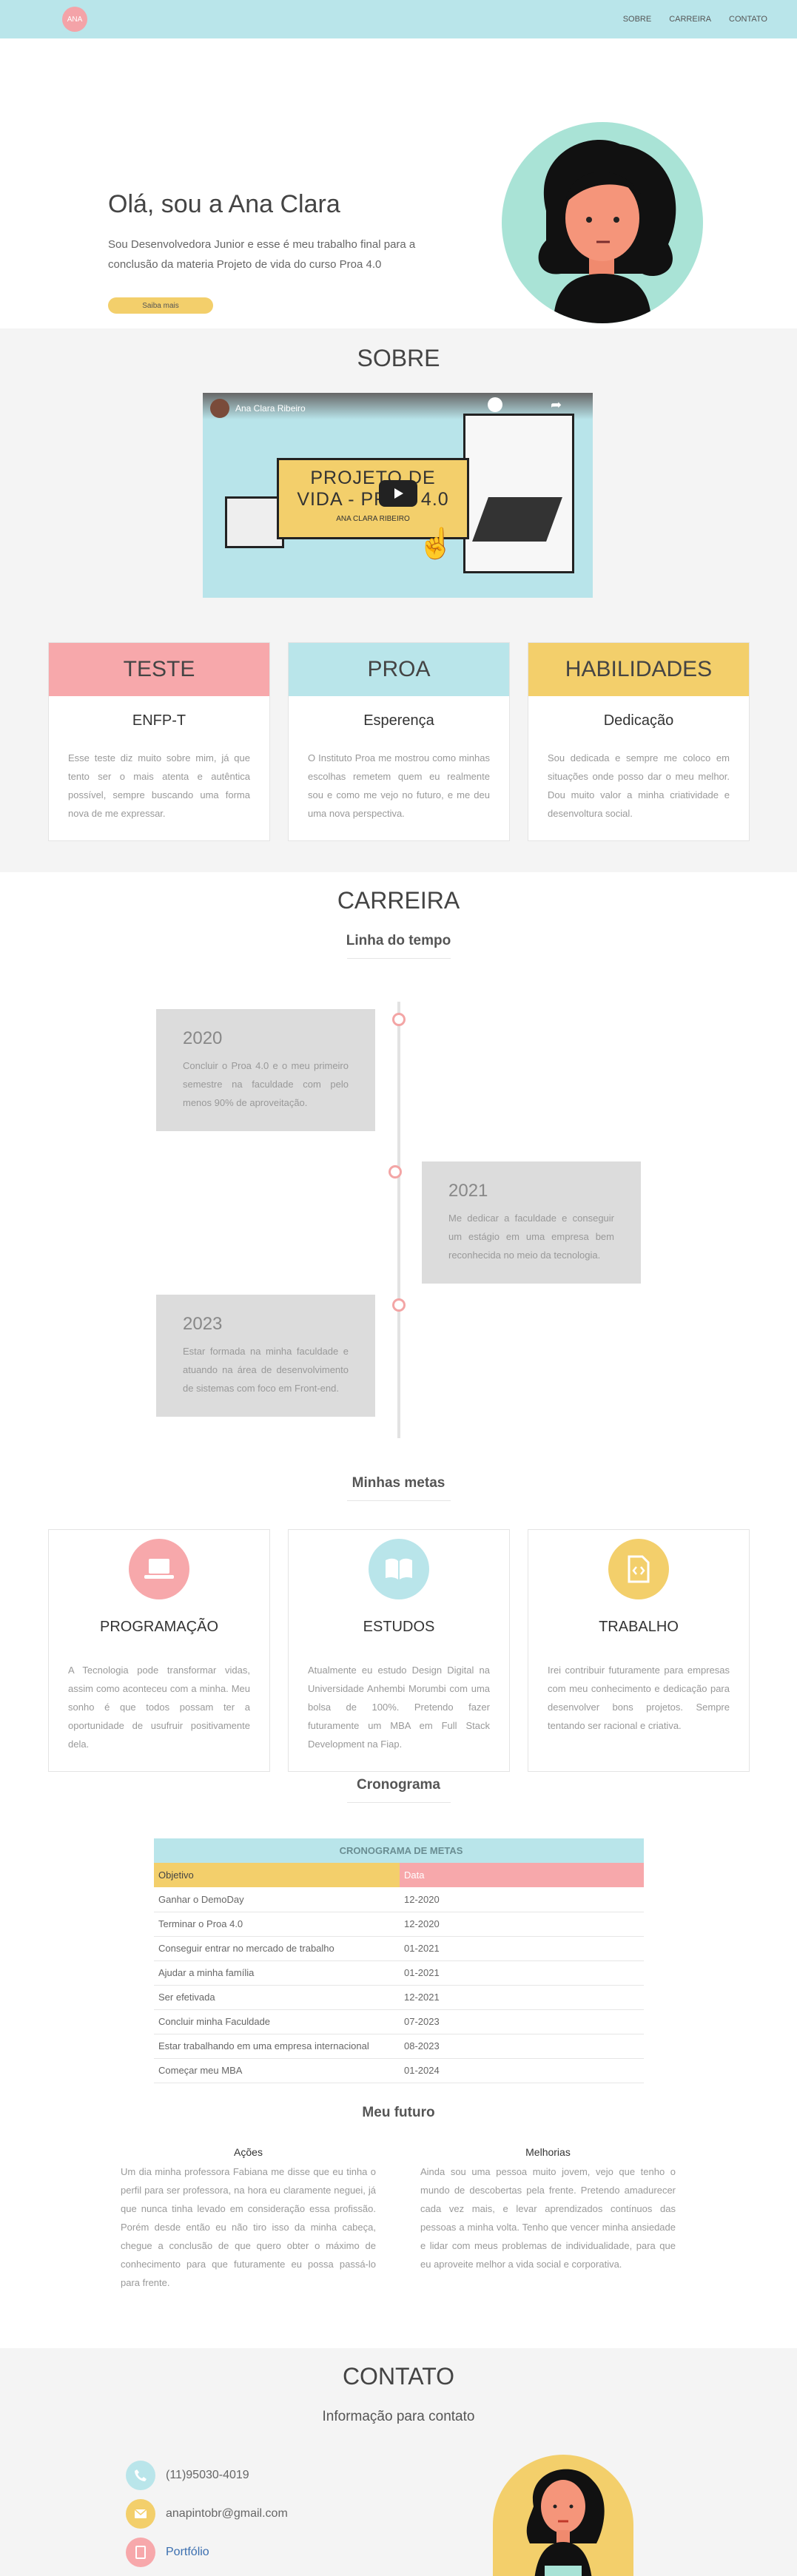 This screenshot has width=797, height=2576. Describe the element at coordinates (422, 1997) in the screenshot. I see `table-cell-data: 12-2021` at that location.